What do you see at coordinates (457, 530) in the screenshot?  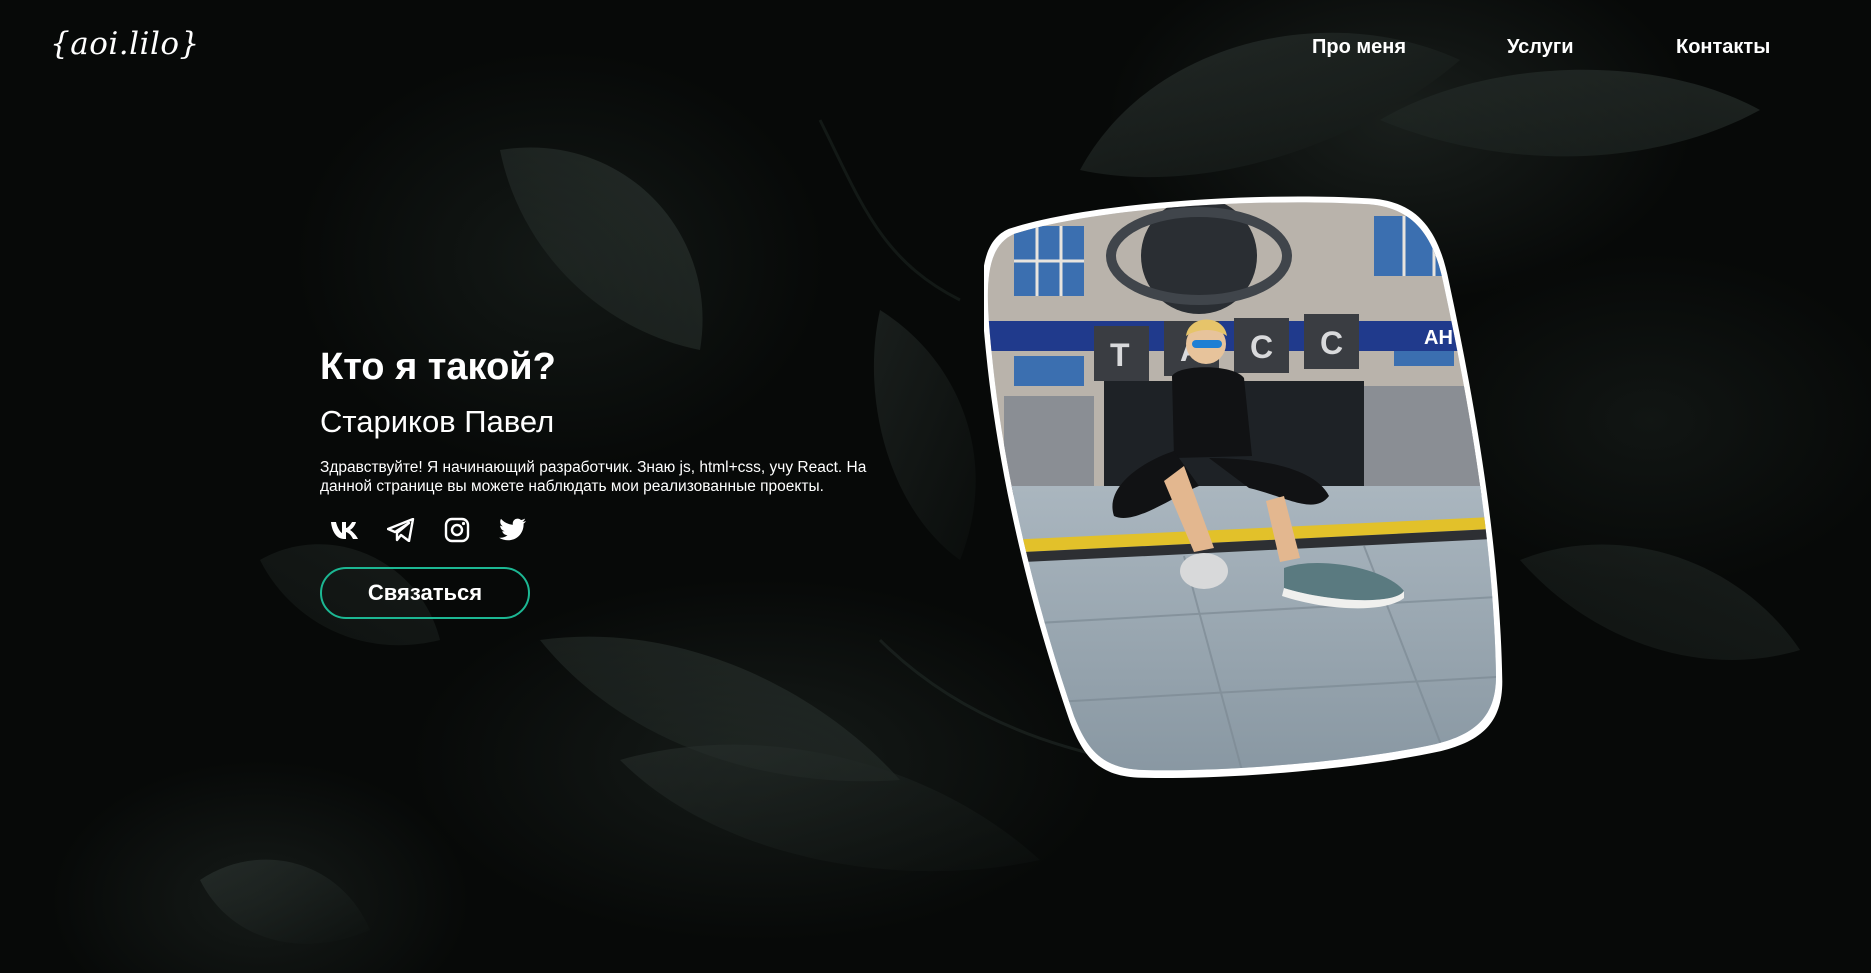 I see `instagram-icon` at bounding box center [457, 530].